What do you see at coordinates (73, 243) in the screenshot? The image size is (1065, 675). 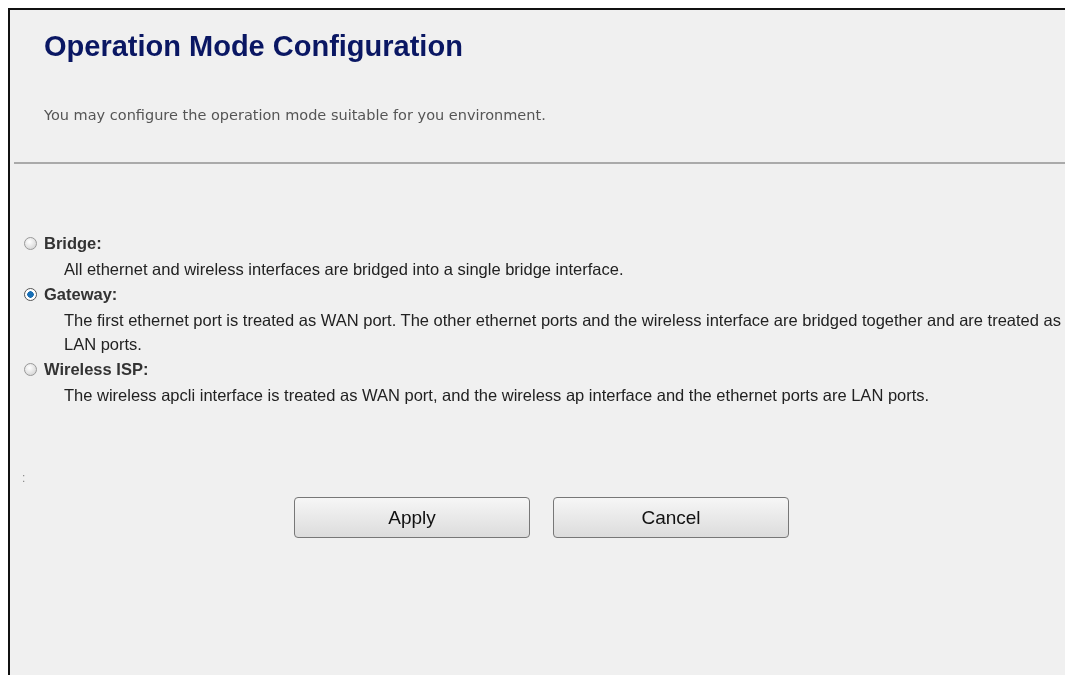 I see `mode-label: Bridge:` at bounding box center [73, 243].